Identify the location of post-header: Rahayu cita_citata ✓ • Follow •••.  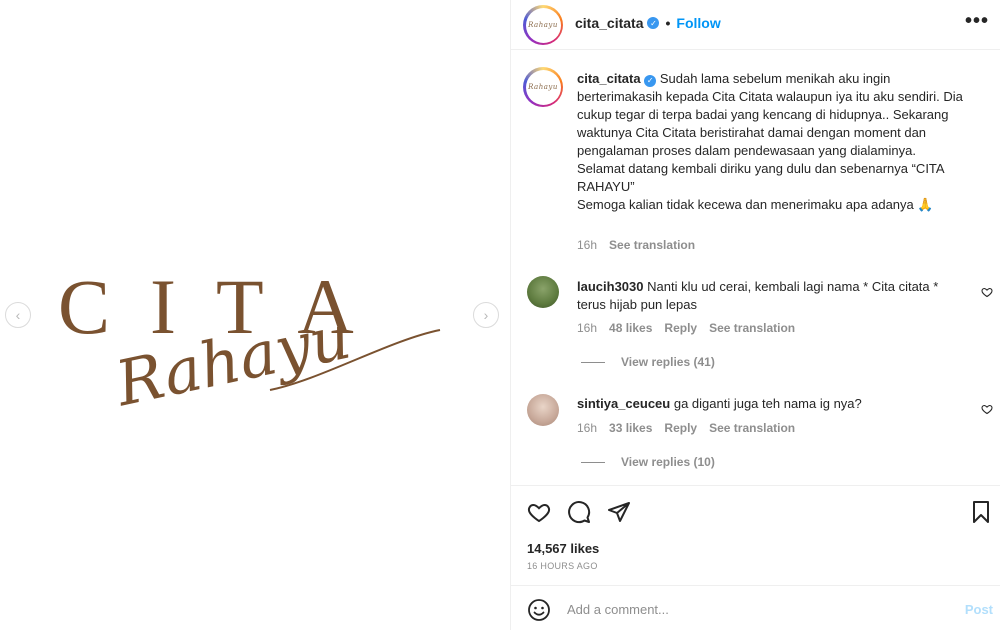
(755, 25).